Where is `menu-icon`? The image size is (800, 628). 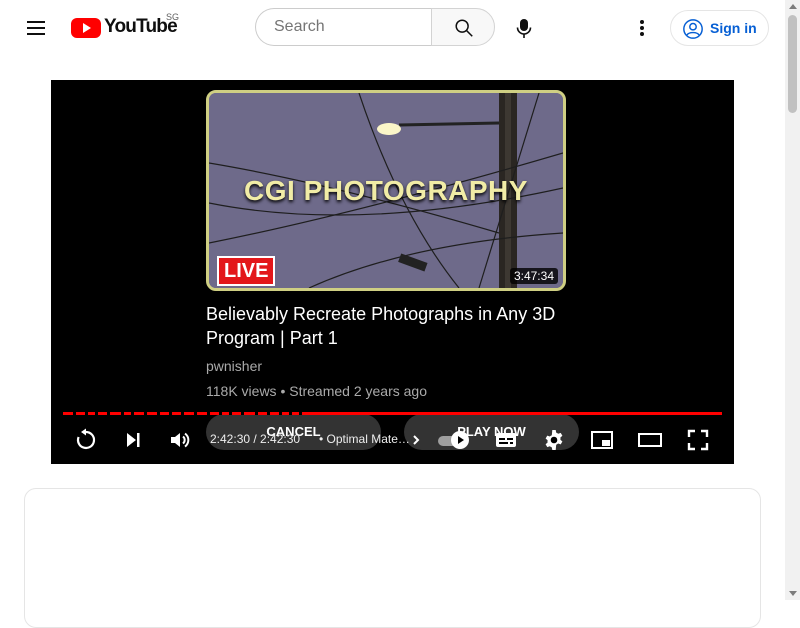
menu-icon is located at coordinates (36, 22).